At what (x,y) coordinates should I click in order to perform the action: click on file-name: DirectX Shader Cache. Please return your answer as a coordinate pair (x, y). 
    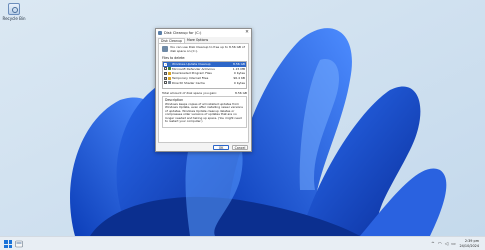
    Looking at the image, I should click on (188, 82).